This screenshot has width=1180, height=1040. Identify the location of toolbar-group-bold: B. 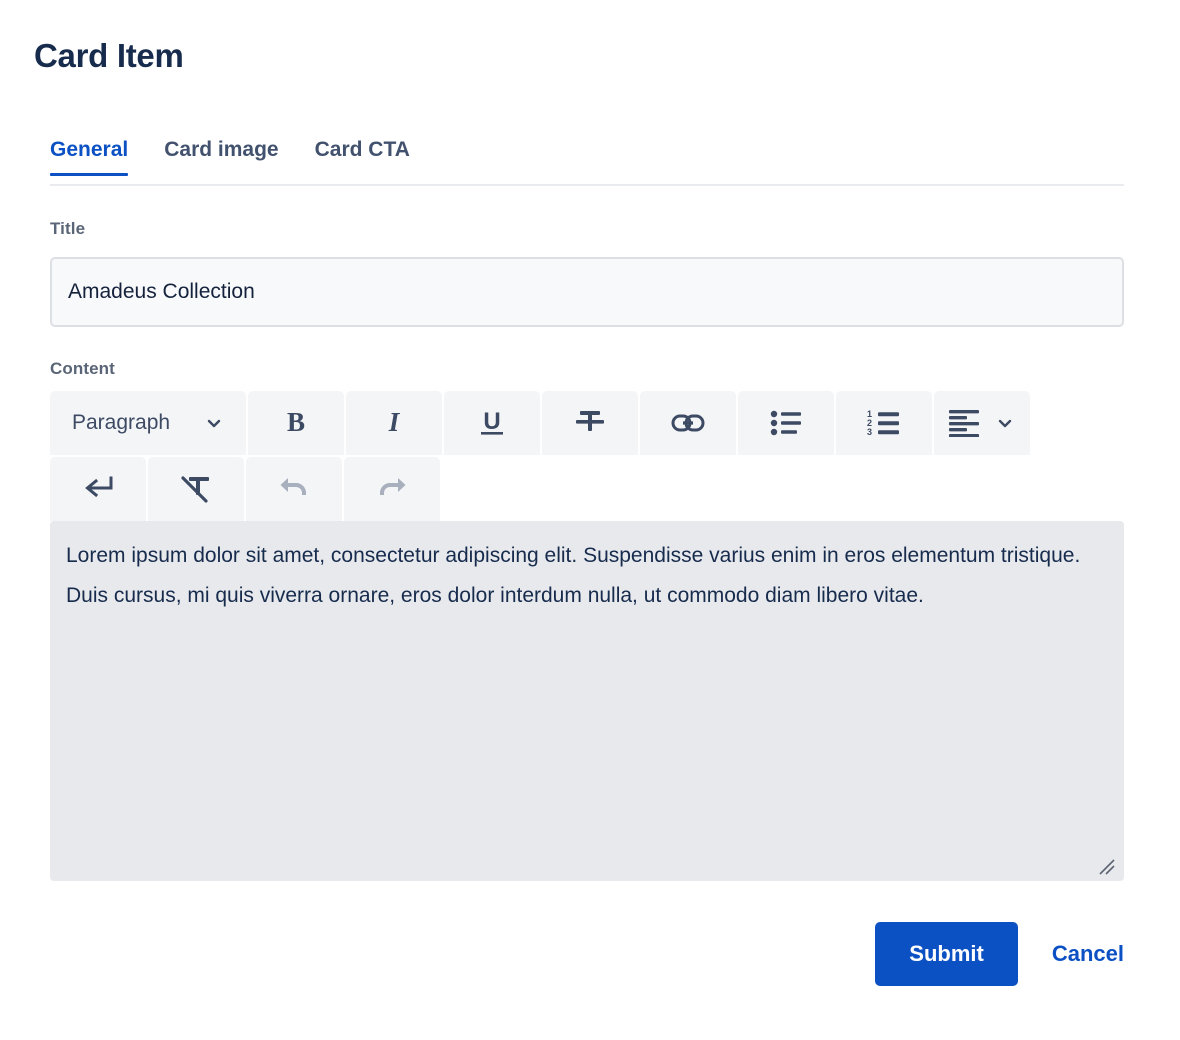
(296, 423).